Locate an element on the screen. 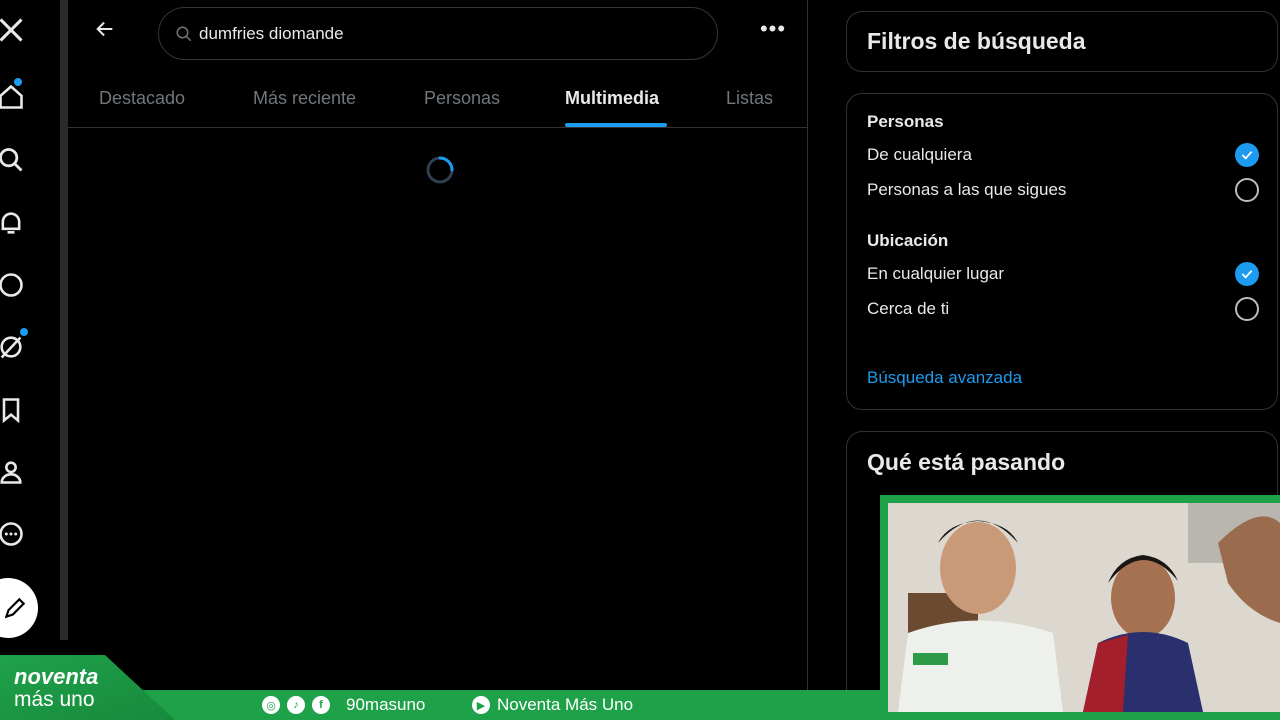  brand-logo-top: noventa is located at coordinates (56, 676).